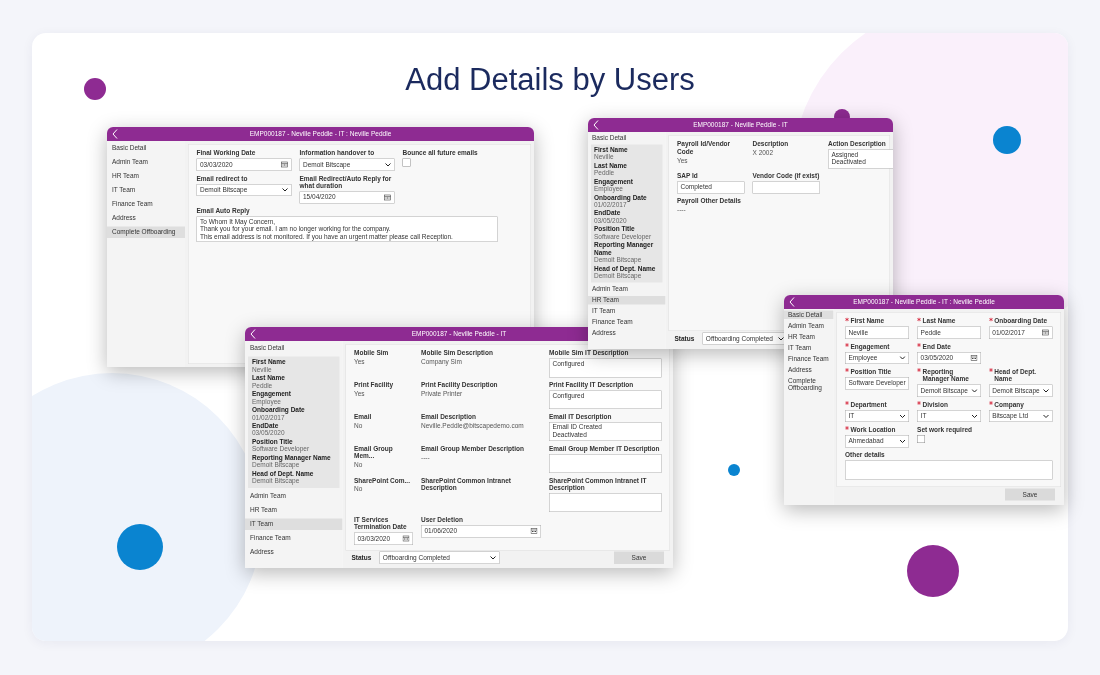  I want to click on page-heading: Add Details by Users, so click(550, 80).